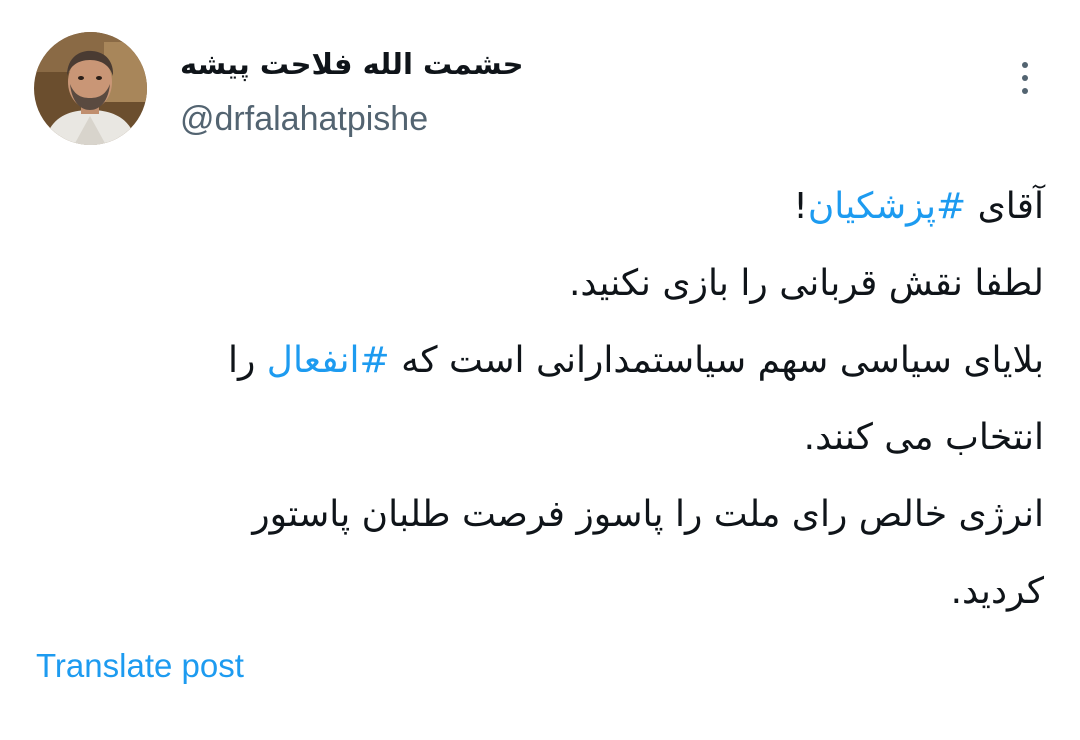  What do you see at coordinates (997, 591) in the screenshot?
I see `tweet-line-6: کردید.` at bounding box center [997, 591].